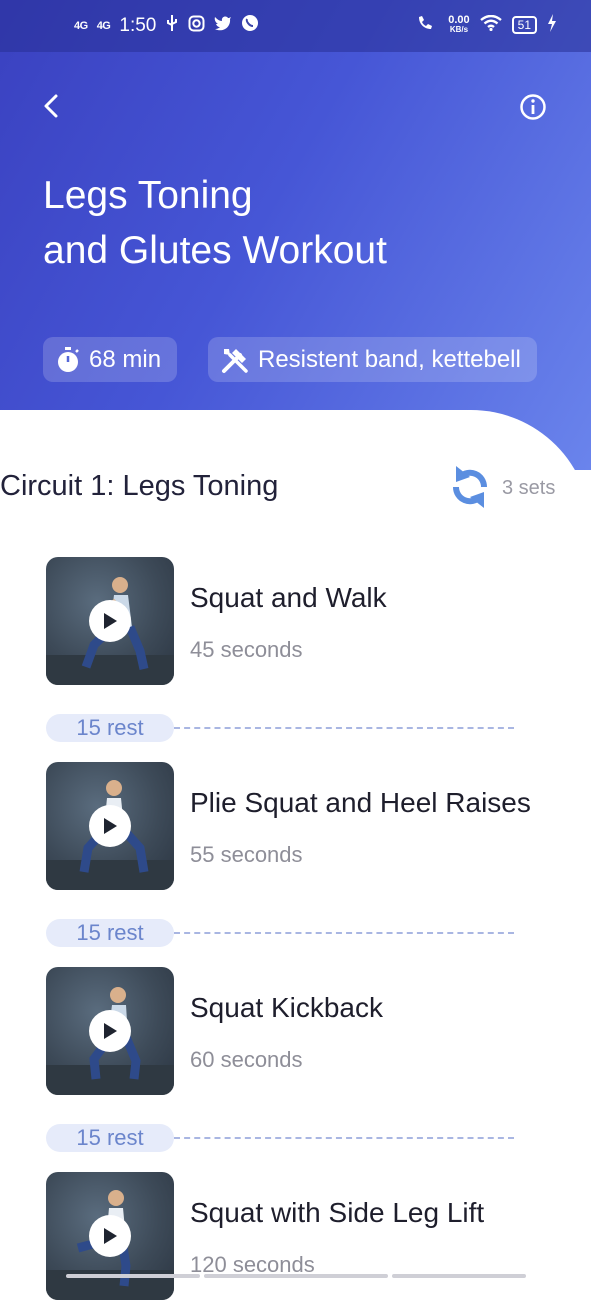 This screenshot has width=591, height=1300. I want to click on info-button, so click(533, 107).